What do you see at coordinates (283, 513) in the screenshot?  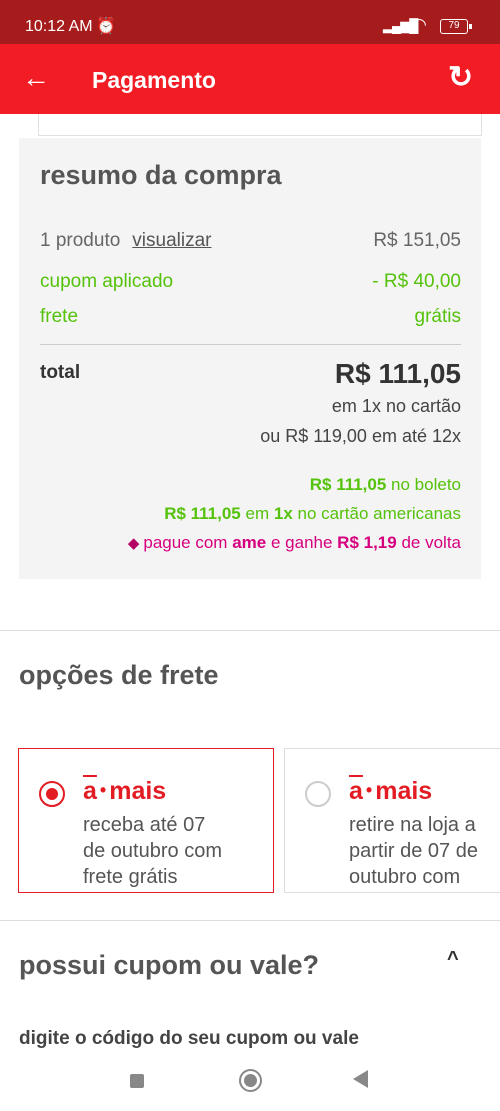 I see `card-times: 1x` at bounding box center [283, 513].